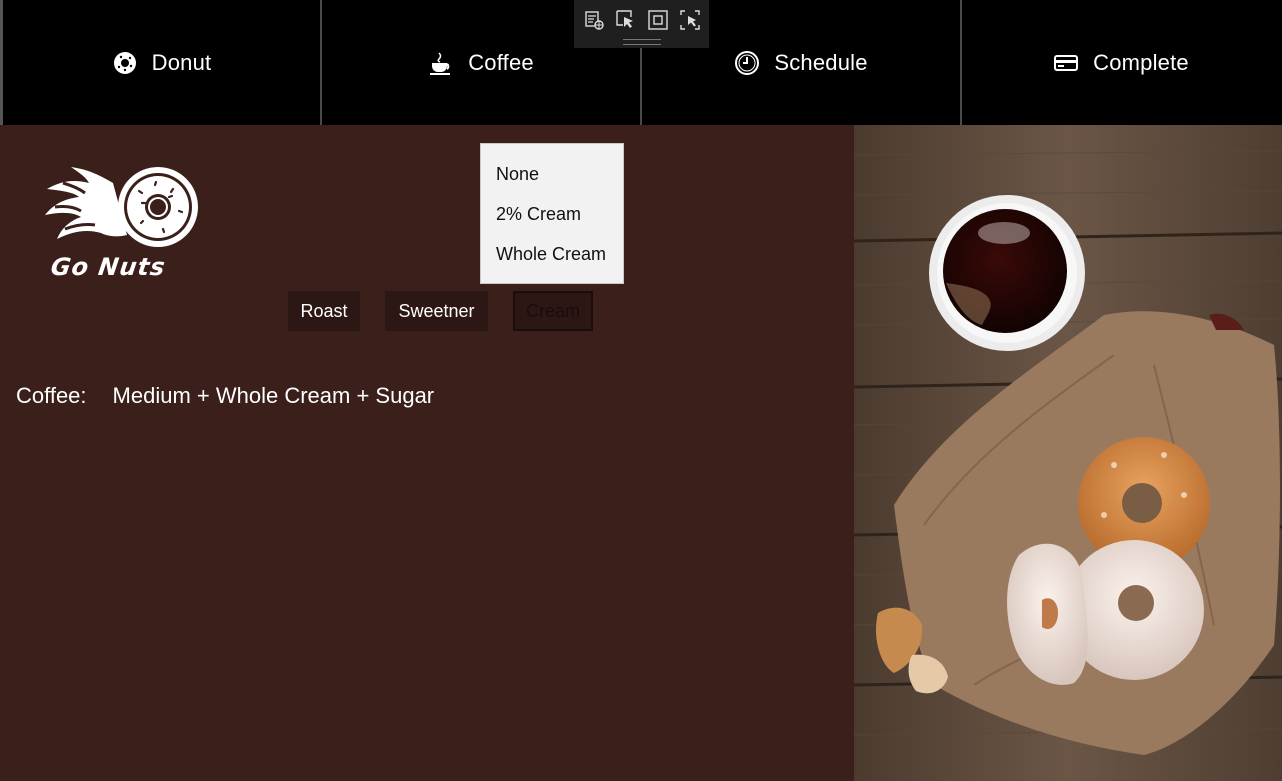 The width and height of the screenshot is (1282, 781). What do you see at coordinates (658, 20) in the screenshot?
I see `display-layout-icon` at bounding box center [658, 20].